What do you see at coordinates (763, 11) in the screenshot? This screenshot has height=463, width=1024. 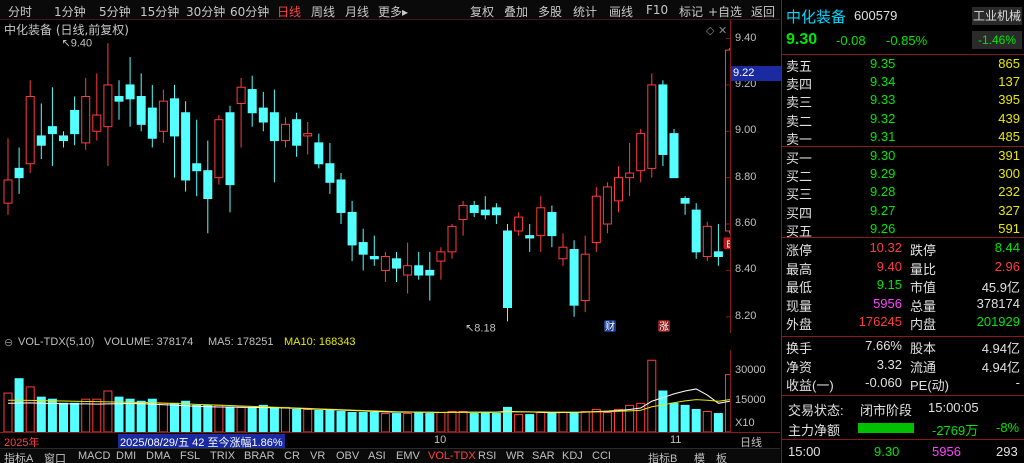 I see `tool-fanhui: 返回` at bounding box center [763, 11].